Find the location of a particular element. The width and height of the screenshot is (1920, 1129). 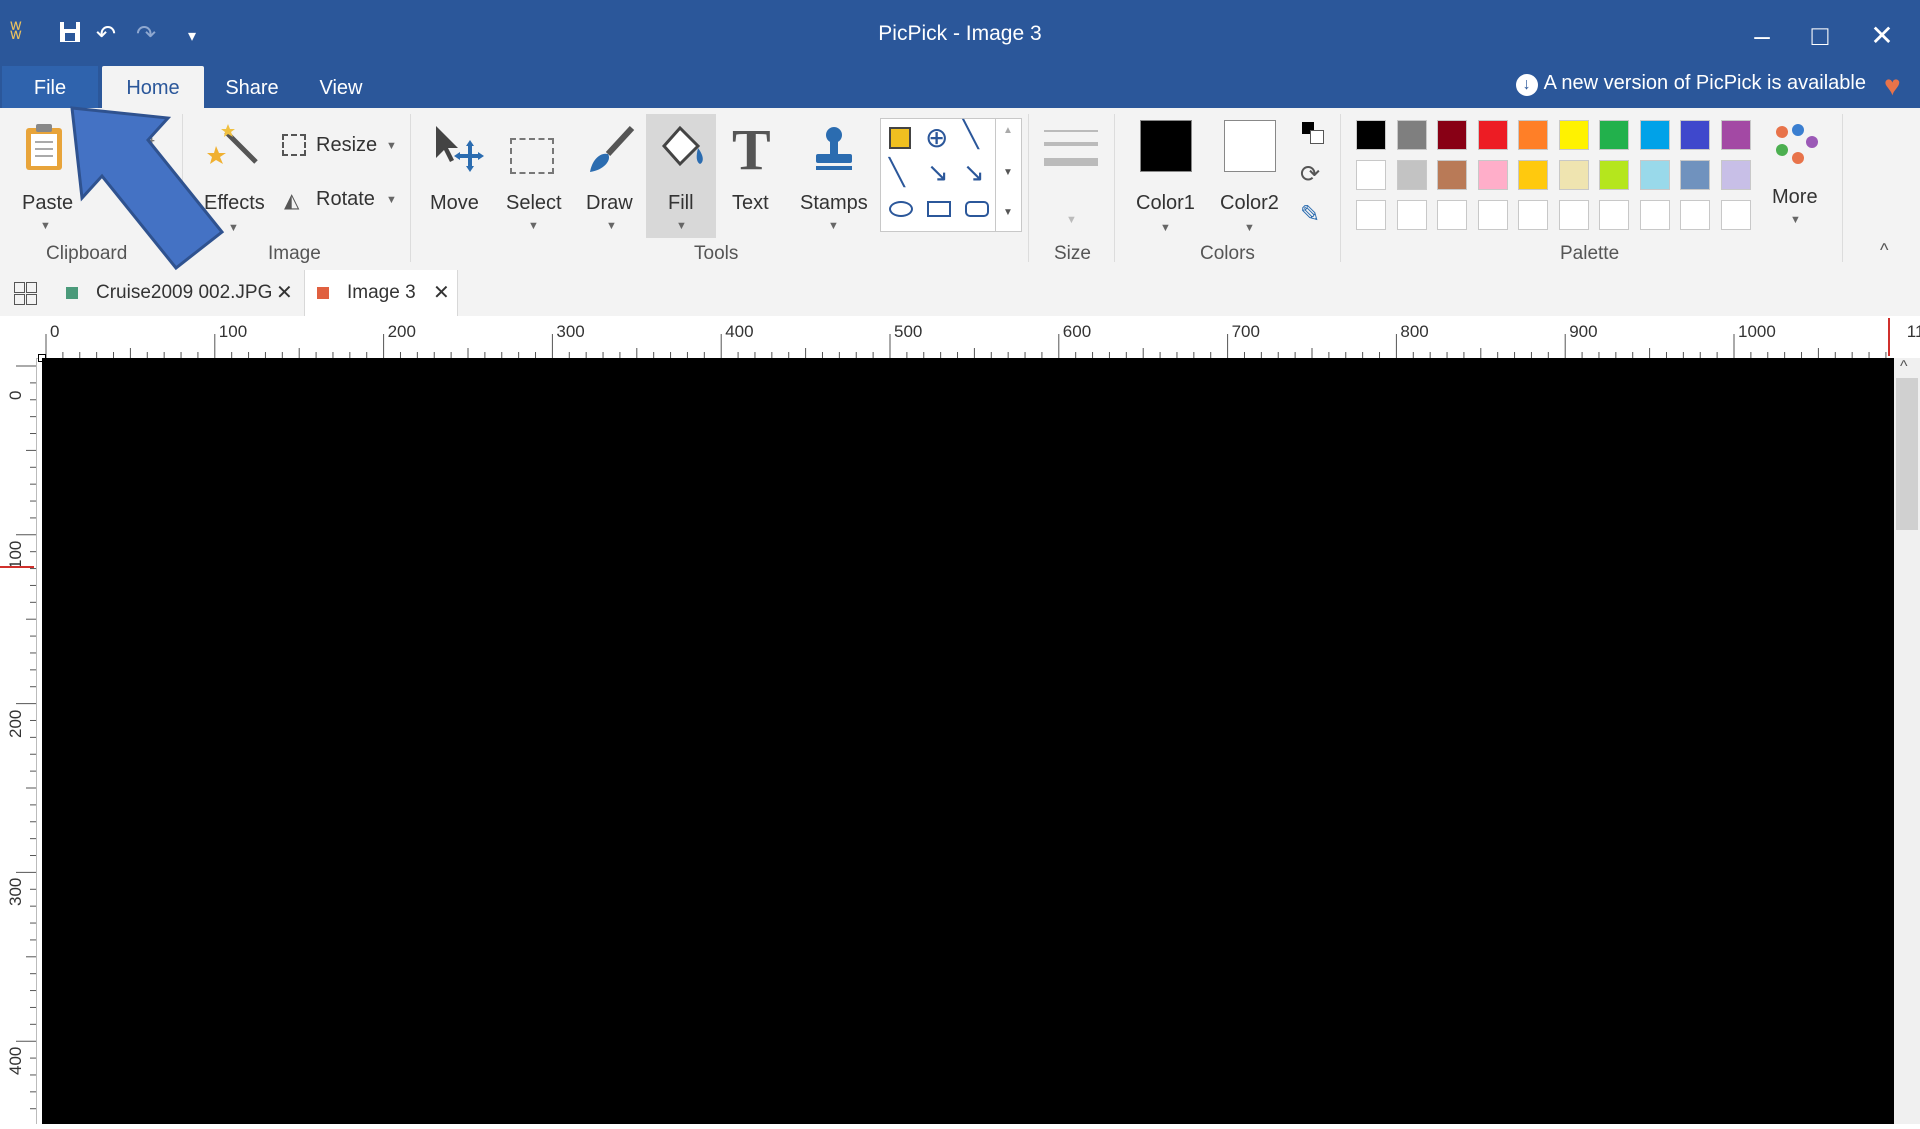

tab-home: Home is located at coordinates (153, 87).